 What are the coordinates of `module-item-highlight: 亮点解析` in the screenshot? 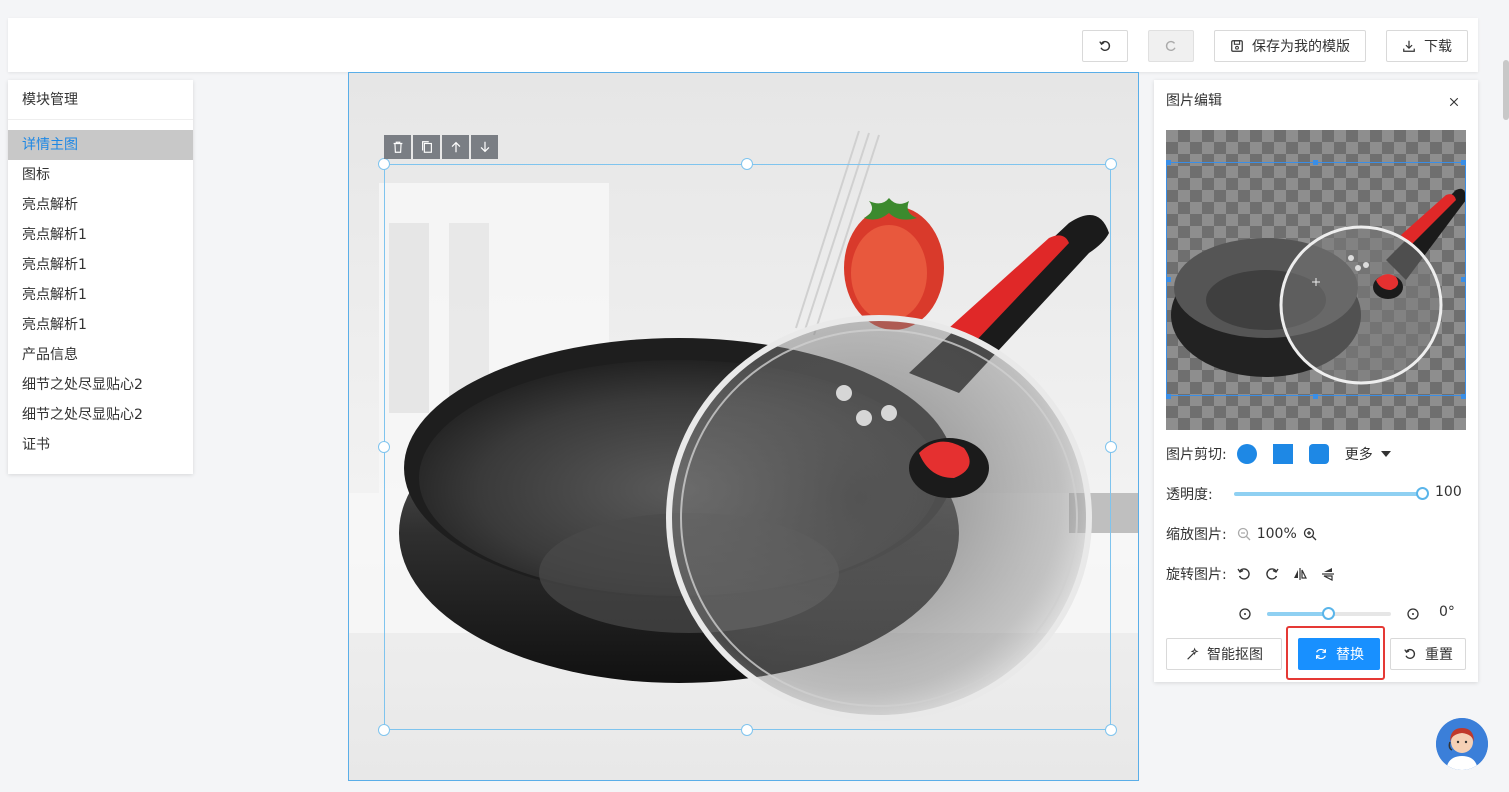 It's located at (100, 205).